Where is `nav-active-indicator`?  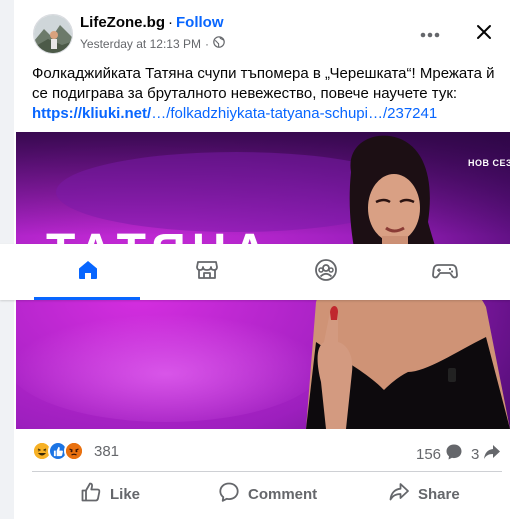 nav-active-indicator is located at coordinates (87, 298).